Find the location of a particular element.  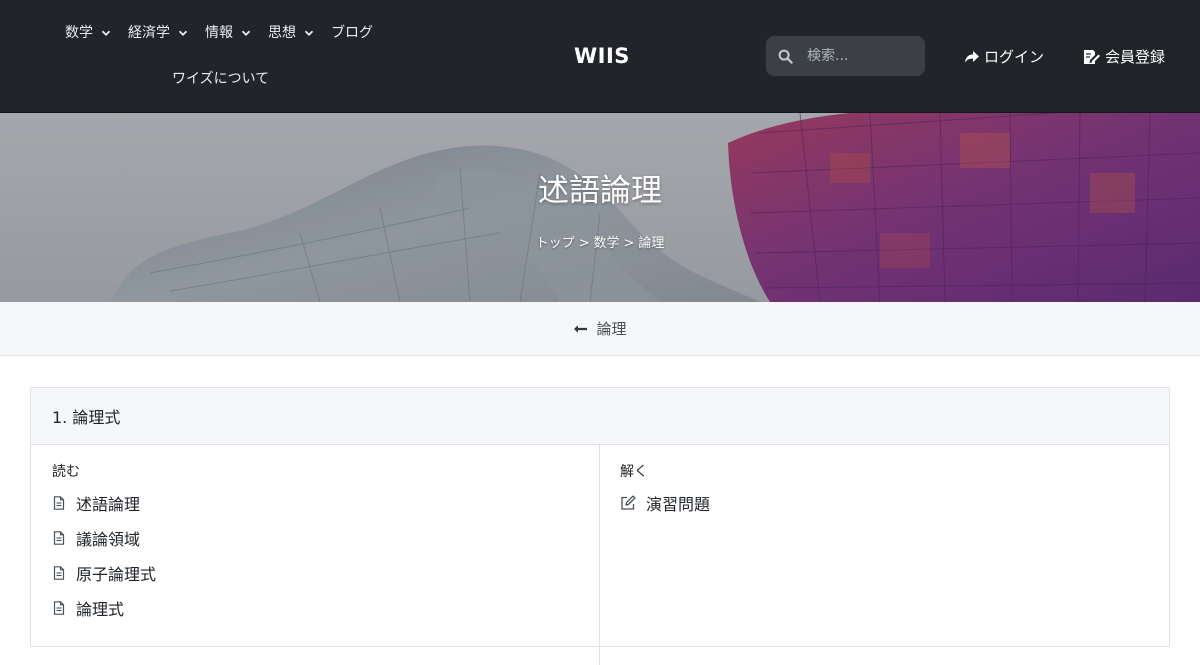

article-link-label: 原子論理式 is located at coordinates (116, 574).